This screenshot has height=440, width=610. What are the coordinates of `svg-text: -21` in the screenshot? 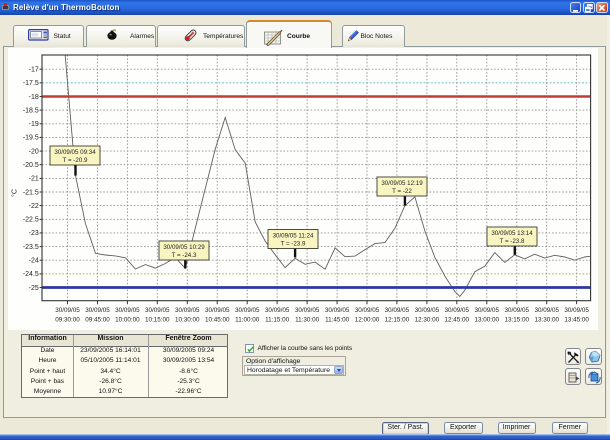 It's located at (34, 179).